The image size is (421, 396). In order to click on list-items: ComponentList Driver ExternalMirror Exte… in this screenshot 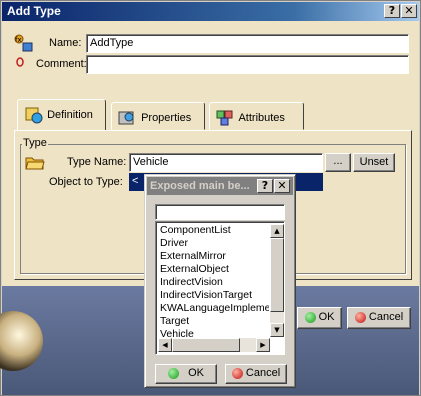, I will do `click(213, 282)`.